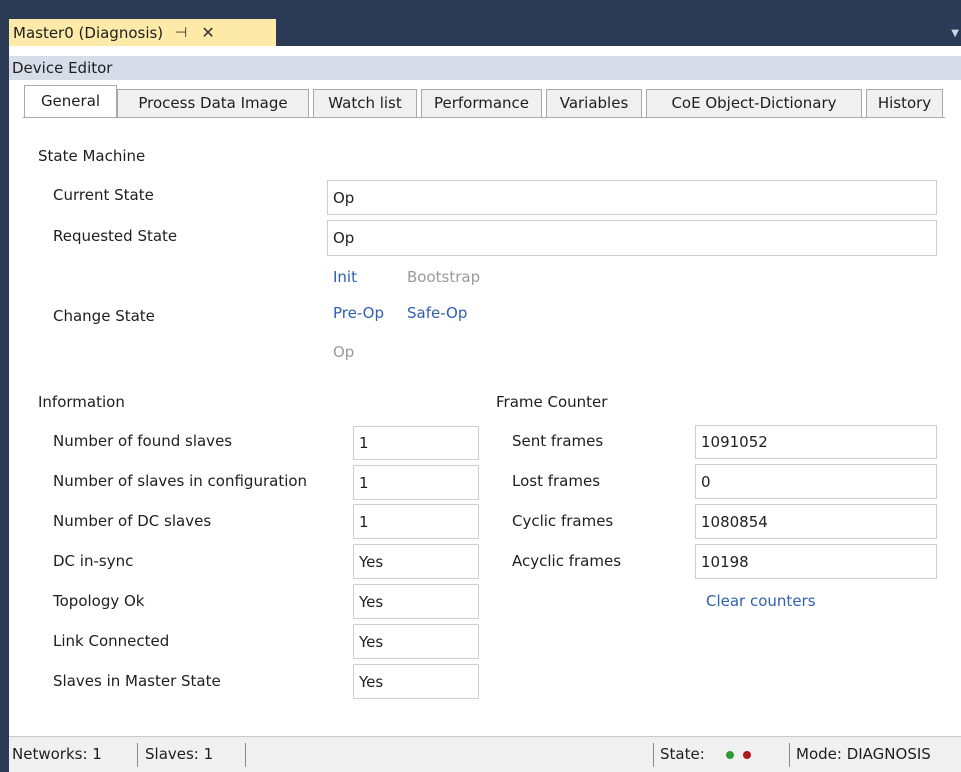 The height and width of the screenshot is (772, 961). Describe the element at coordinates (443, 277) in the screenshot. I see `bootstrap-button: Bootstrap` at that location.